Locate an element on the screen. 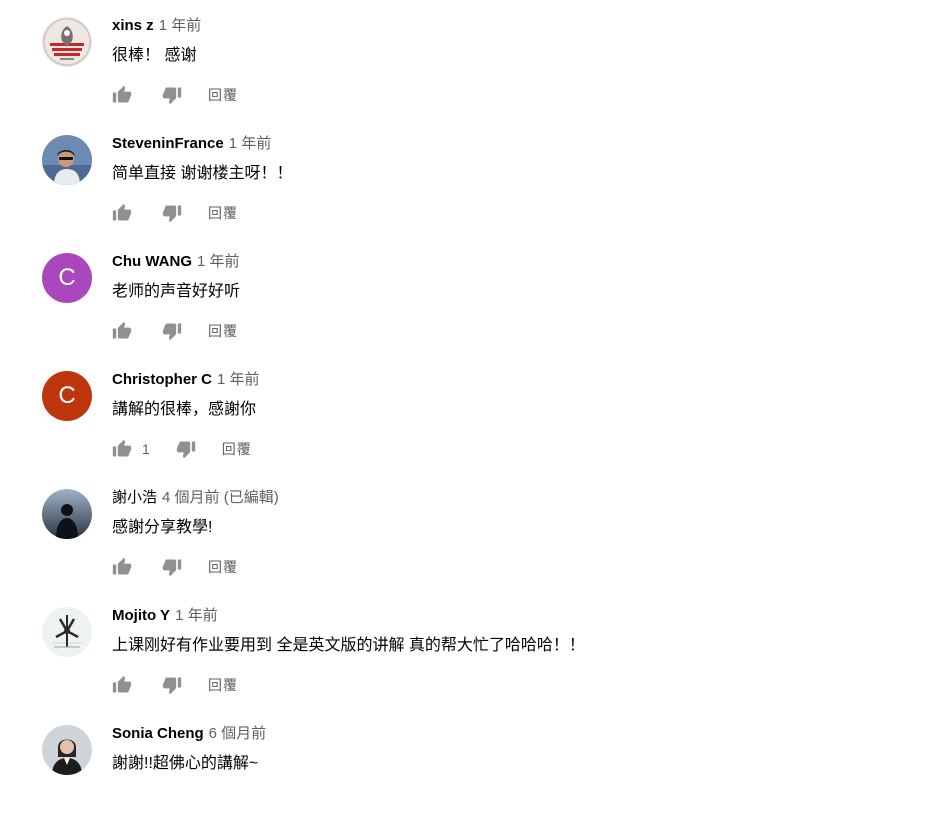 Image resolution: width=952 pixels, height=828 pixels. comment-header: 謝小浩 4 個月前 (已編輯) is located at coordinates (195, 498).